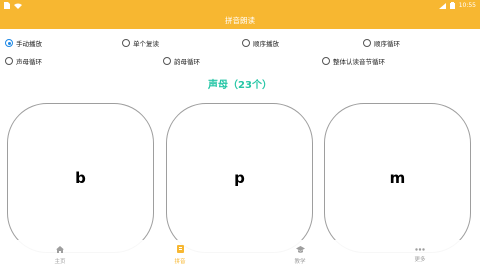  What do you see at coordinates (420, 259) in the screenshot?
I see `nav-label: 更多` at bounding box center [420, 259].